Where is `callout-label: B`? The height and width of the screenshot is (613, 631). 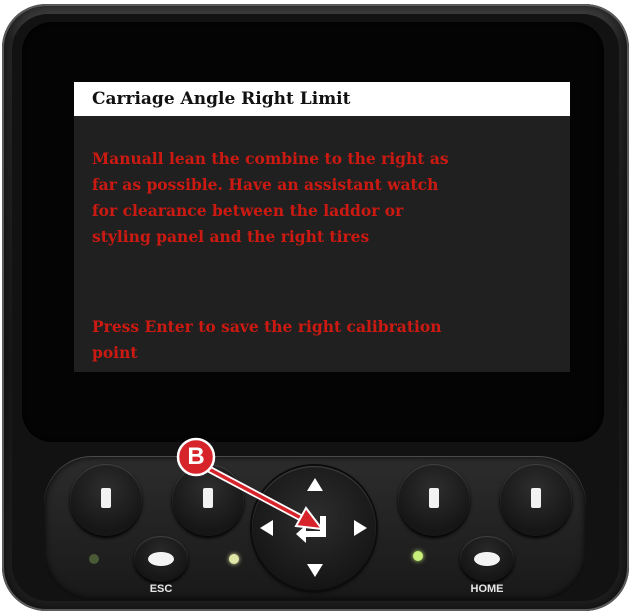 callout-label: B is located at coordinates (196, 456).